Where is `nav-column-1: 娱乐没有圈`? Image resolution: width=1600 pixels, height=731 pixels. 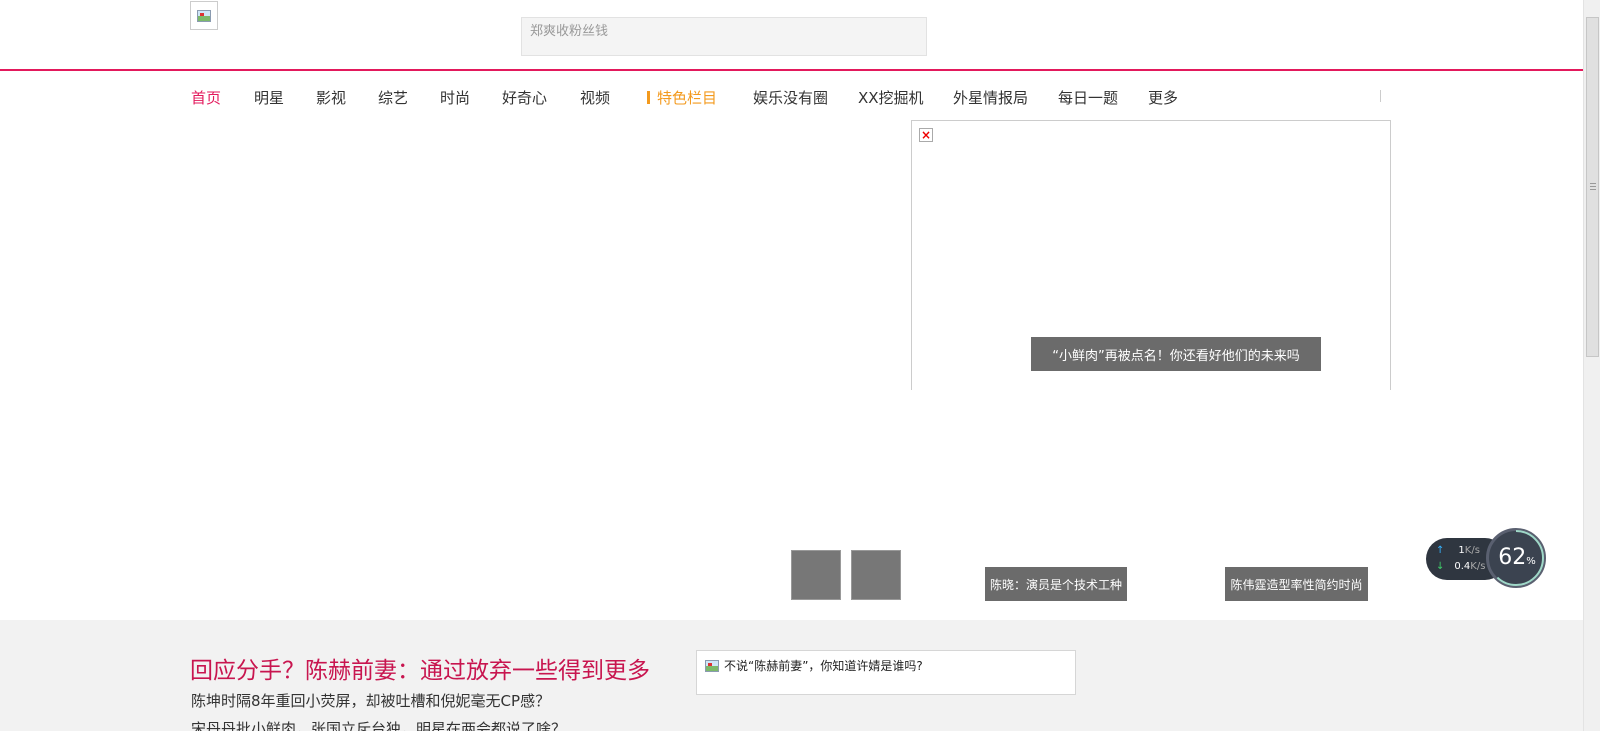
nav-column-1: 娱乐没有圈 is located at coordinates (805, 97).